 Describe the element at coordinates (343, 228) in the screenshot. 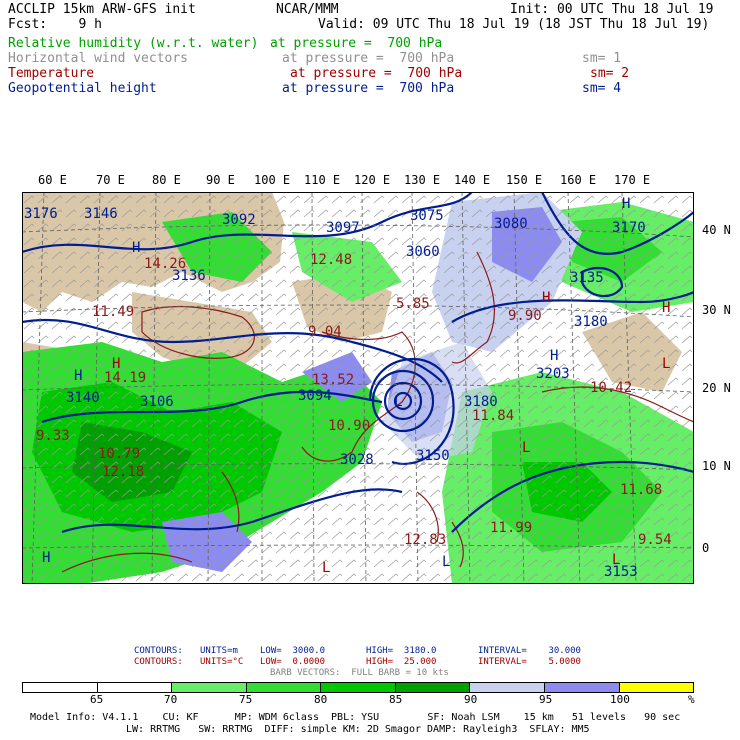

I see `height-label: 3097` at that location.